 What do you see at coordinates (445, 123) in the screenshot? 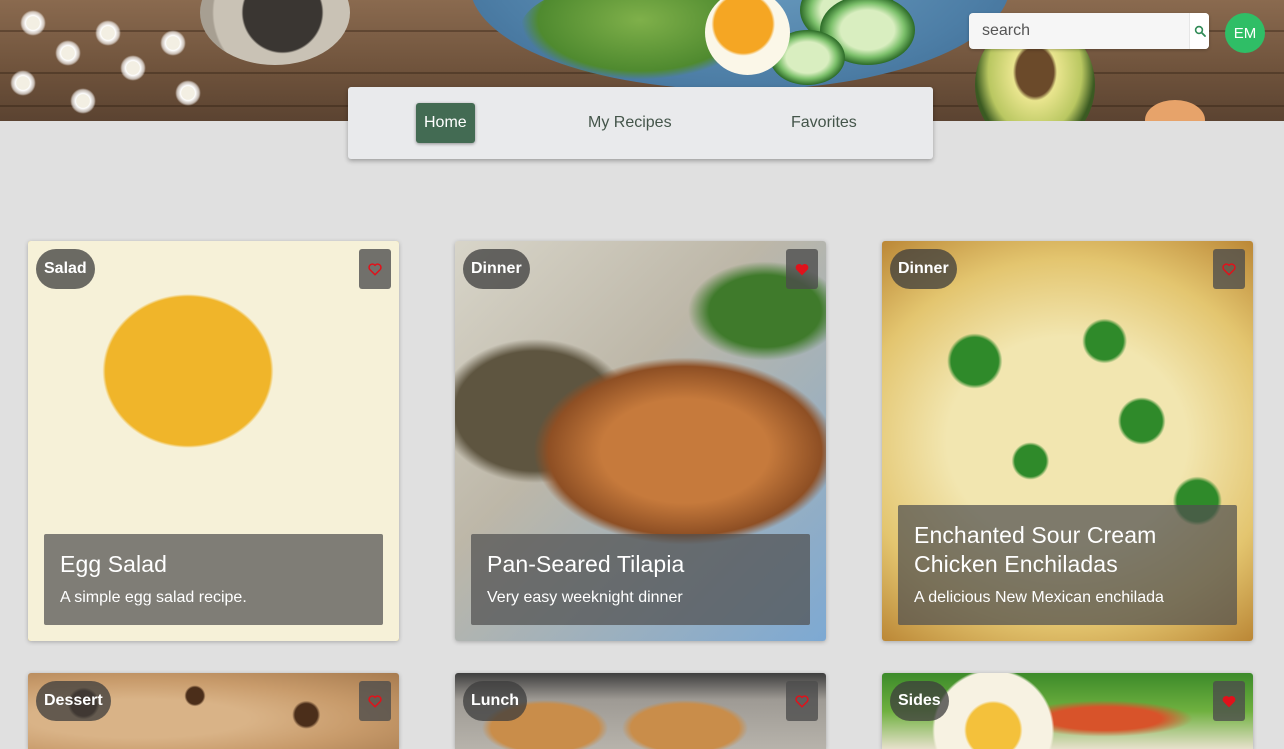
I see `nav-home: Home` at bounding box center [445, 123].